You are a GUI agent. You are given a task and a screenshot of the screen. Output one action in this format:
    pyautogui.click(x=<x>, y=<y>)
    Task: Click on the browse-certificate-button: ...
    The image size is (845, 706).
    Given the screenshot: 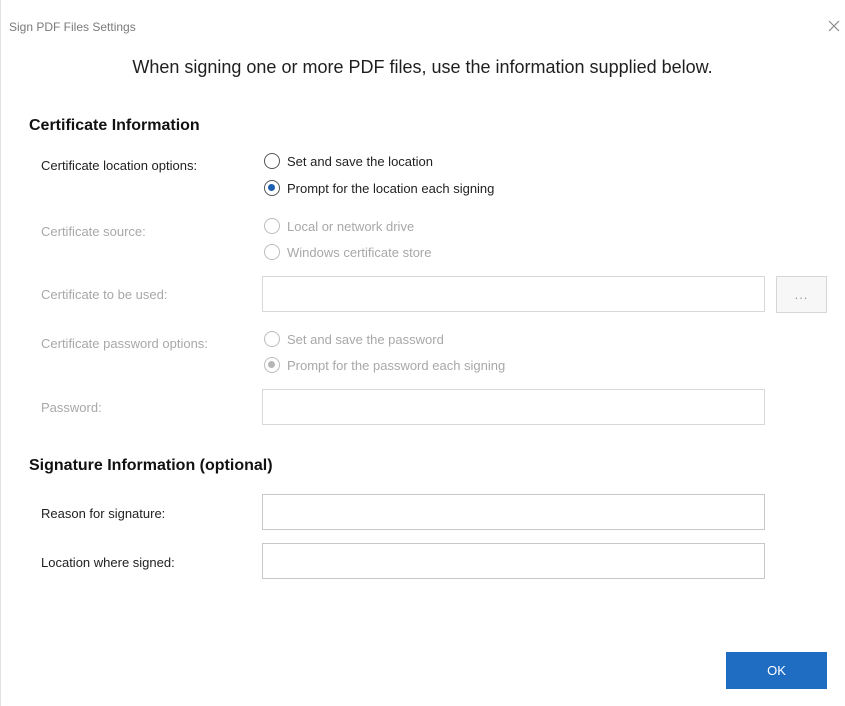 What is the action you would take?
    pyautogui.click(x=801, y=294)
    